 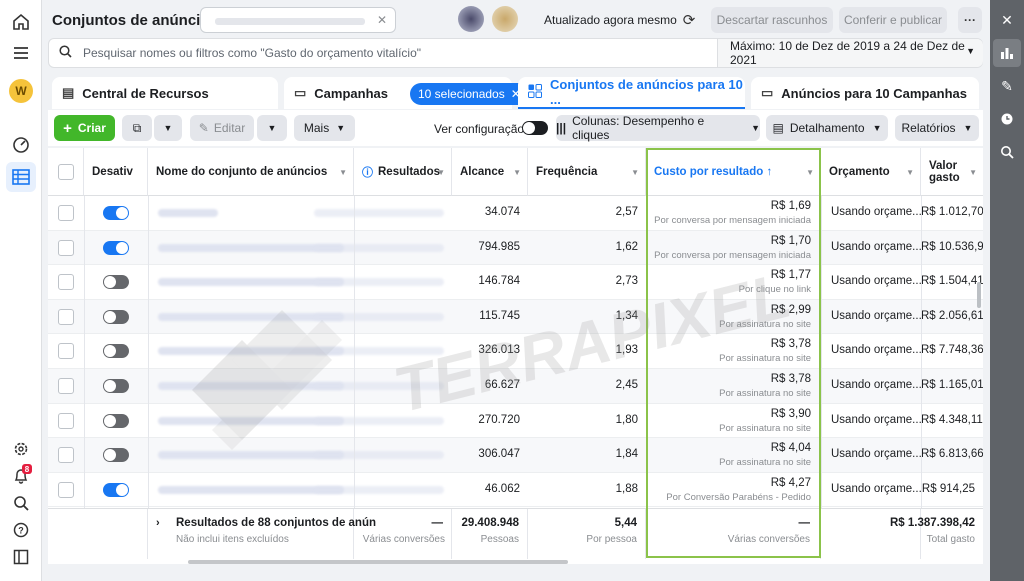 I want to click on info-icon: ⓘ, so click(x=367, y=172).